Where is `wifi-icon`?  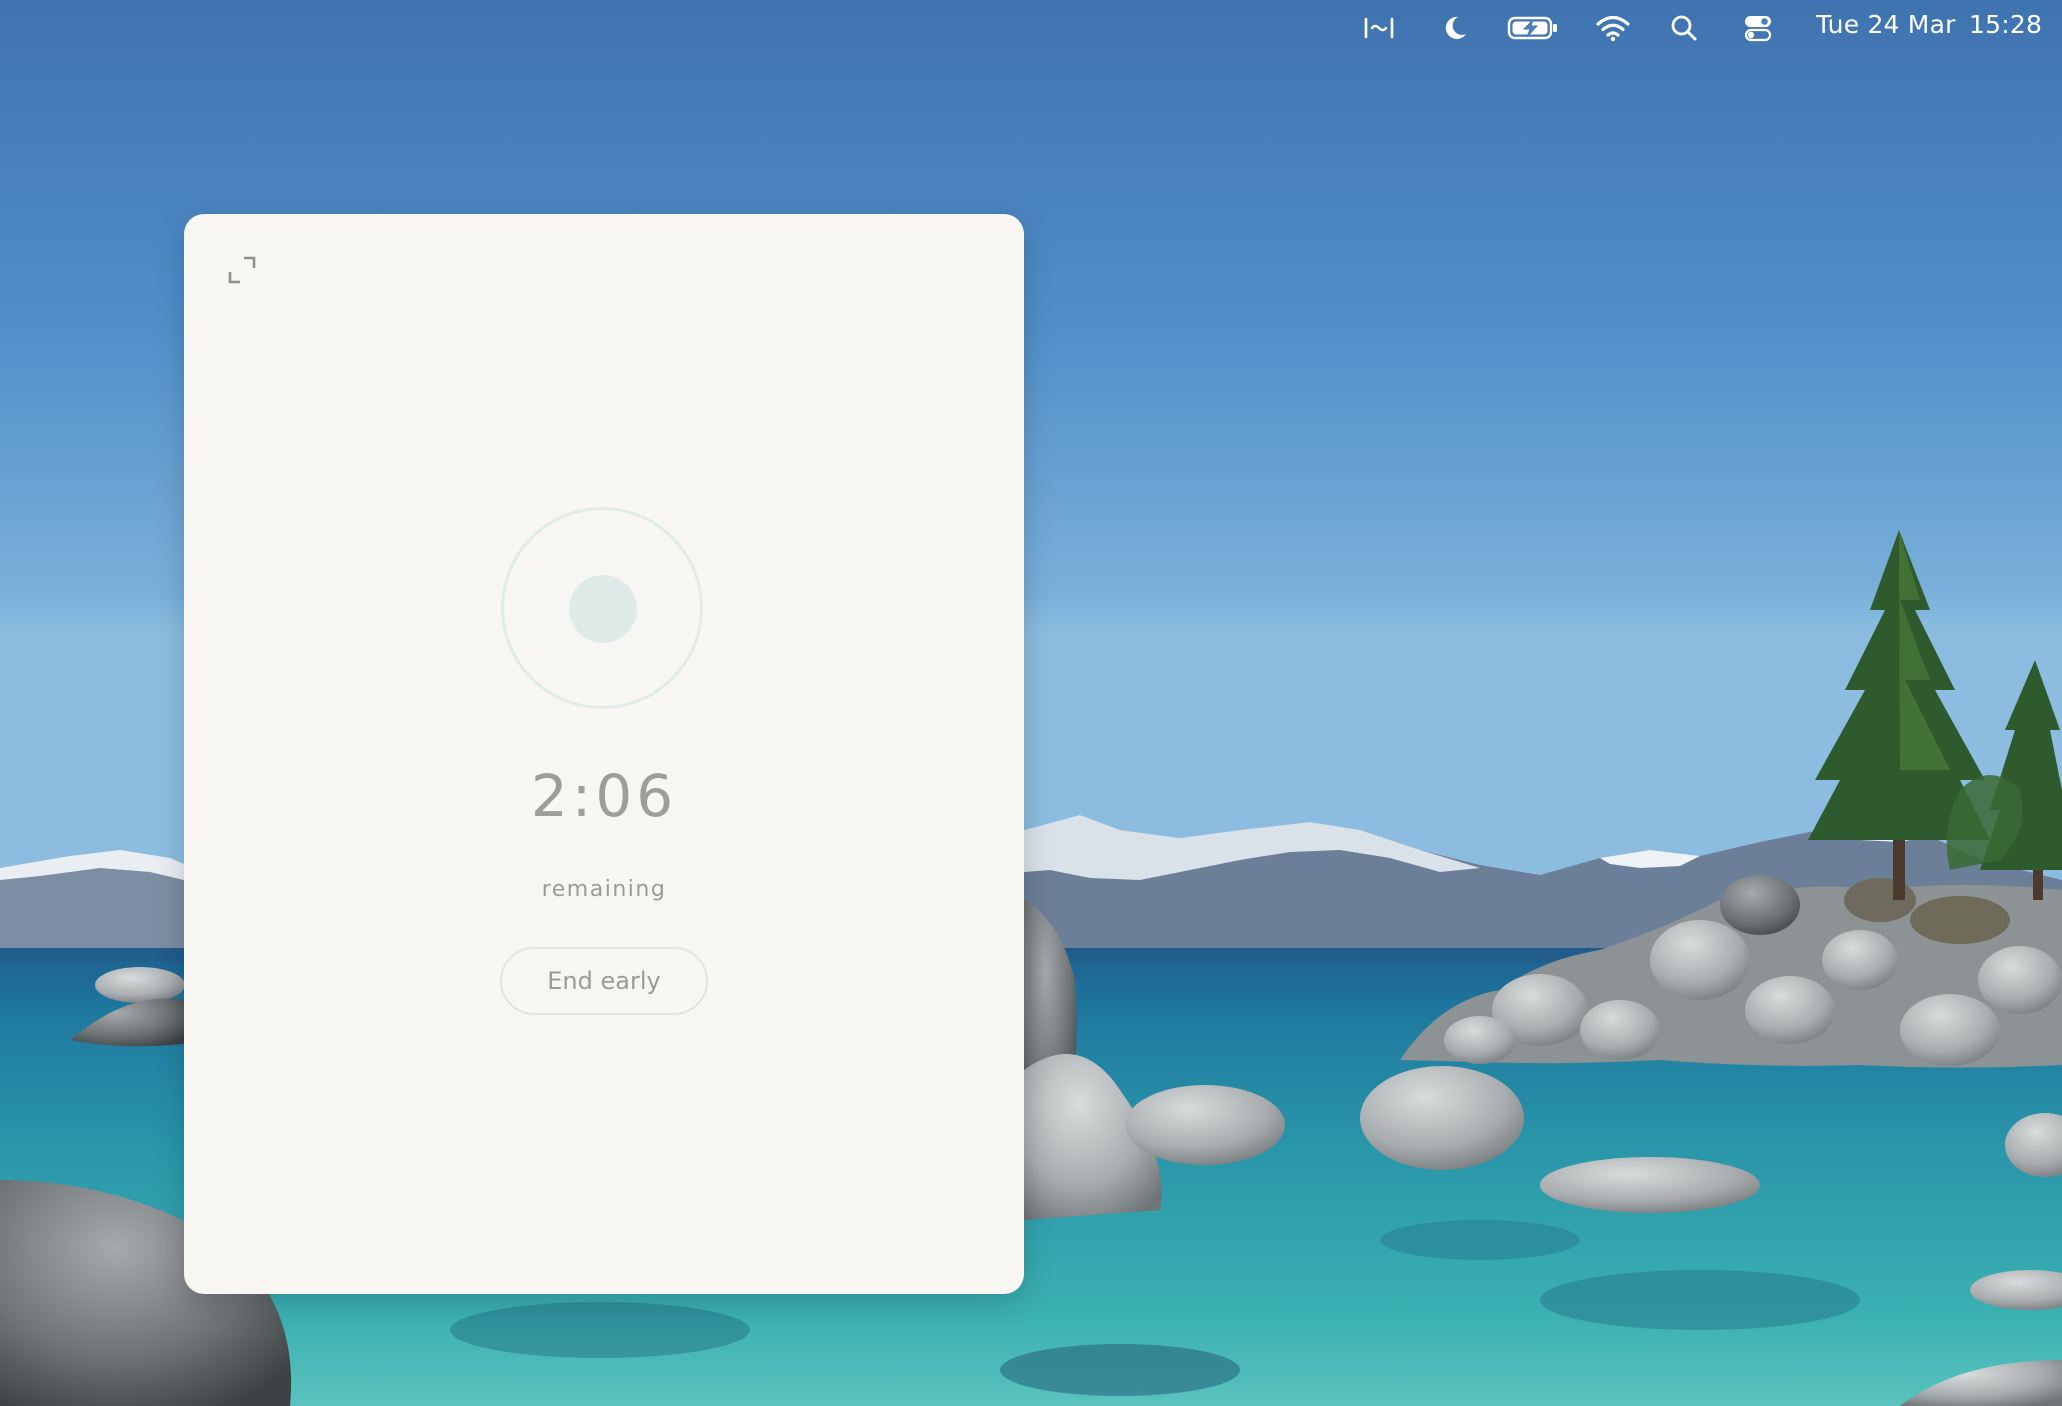 wifi-icon is located at coordinates (1613, 28).